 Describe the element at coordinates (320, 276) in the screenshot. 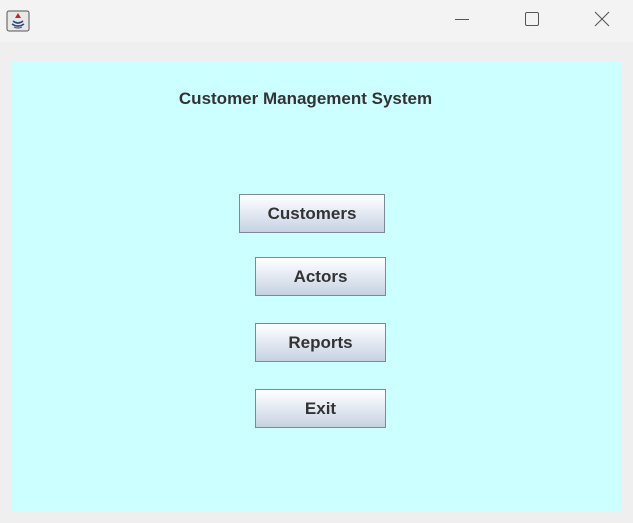

I see `actors-button: Actors` at that location.